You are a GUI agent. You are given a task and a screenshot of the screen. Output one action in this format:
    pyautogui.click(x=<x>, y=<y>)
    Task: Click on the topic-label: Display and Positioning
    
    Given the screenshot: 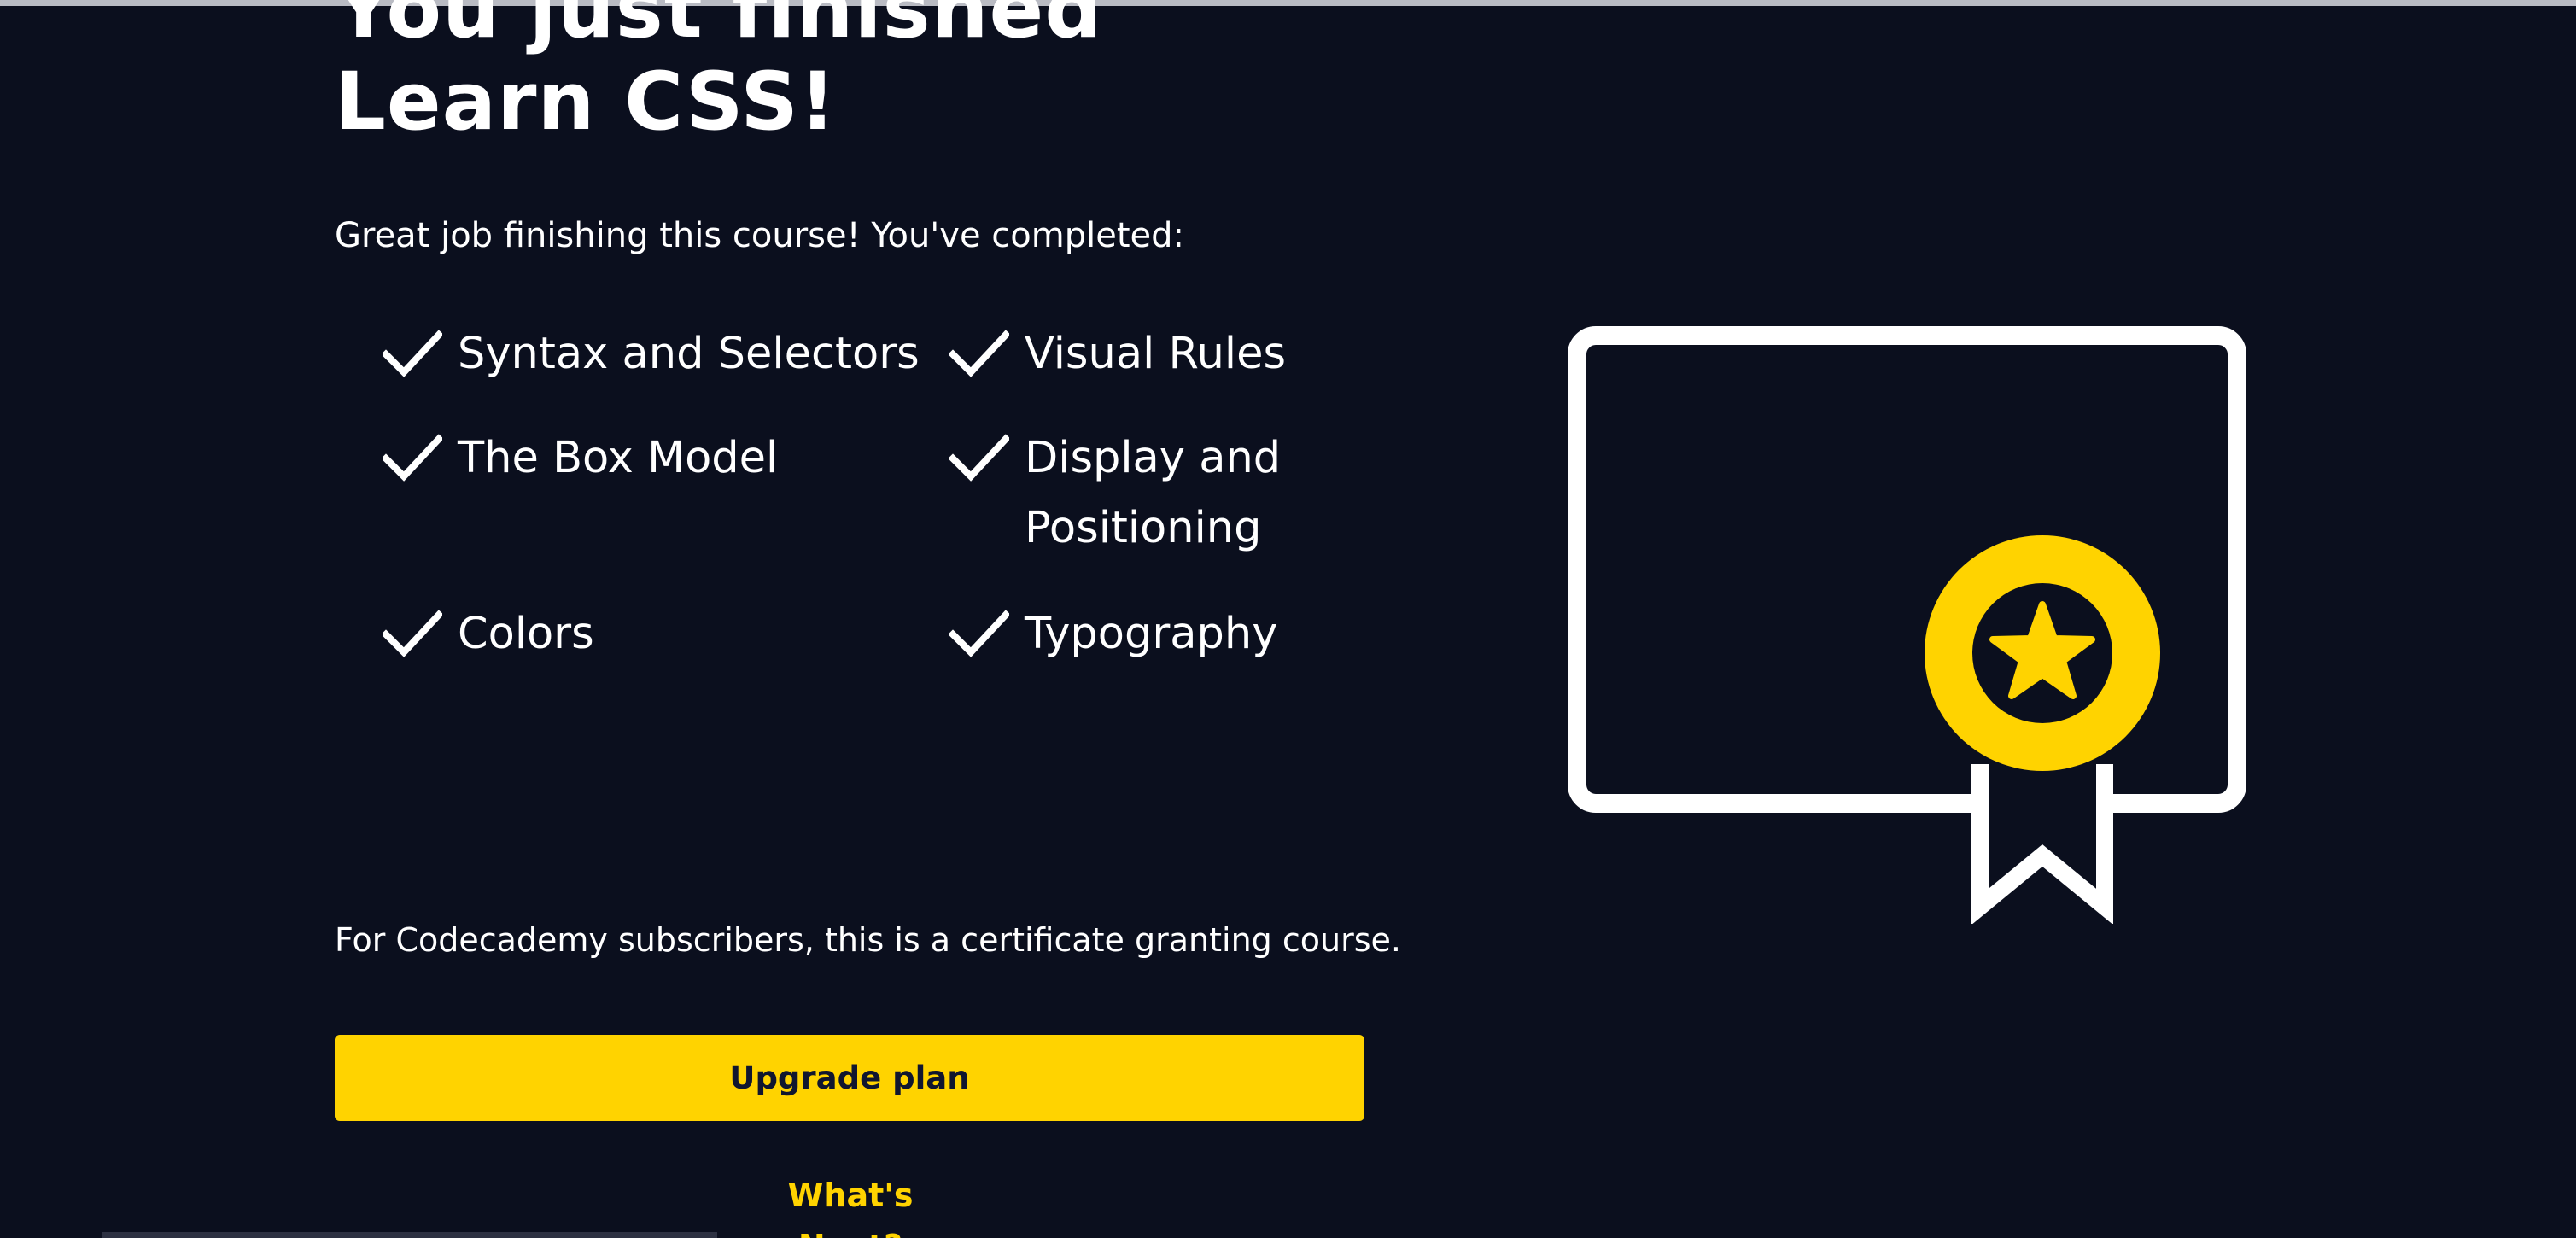 What is the action you would take?
    pyautogui.click(x=1153, y=493)
    